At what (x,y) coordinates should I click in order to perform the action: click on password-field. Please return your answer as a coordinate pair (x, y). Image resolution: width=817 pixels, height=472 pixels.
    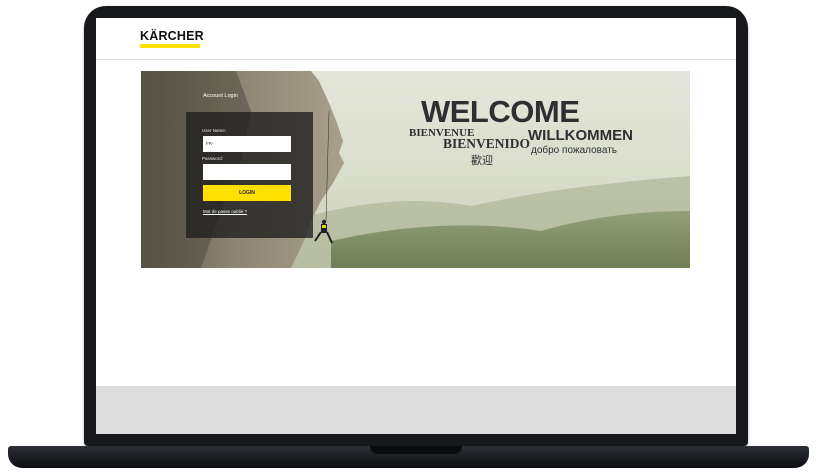
    Looking at the image, I should click on (247, 172).